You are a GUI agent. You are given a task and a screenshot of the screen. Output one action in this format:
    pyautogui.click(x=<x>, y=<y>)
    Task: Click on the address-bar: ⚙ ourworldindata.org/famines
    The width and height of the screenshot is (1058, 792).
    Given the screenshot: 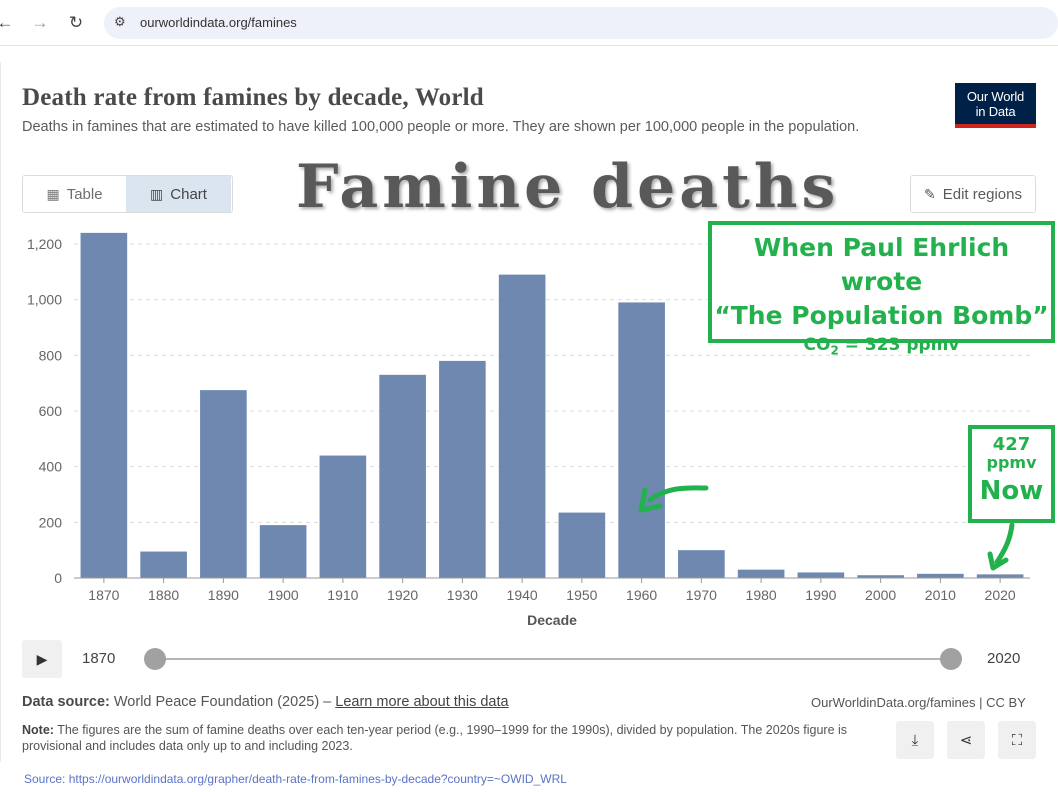 What is the action you would take?
    pyautogui.click(x=581, y=23)
    